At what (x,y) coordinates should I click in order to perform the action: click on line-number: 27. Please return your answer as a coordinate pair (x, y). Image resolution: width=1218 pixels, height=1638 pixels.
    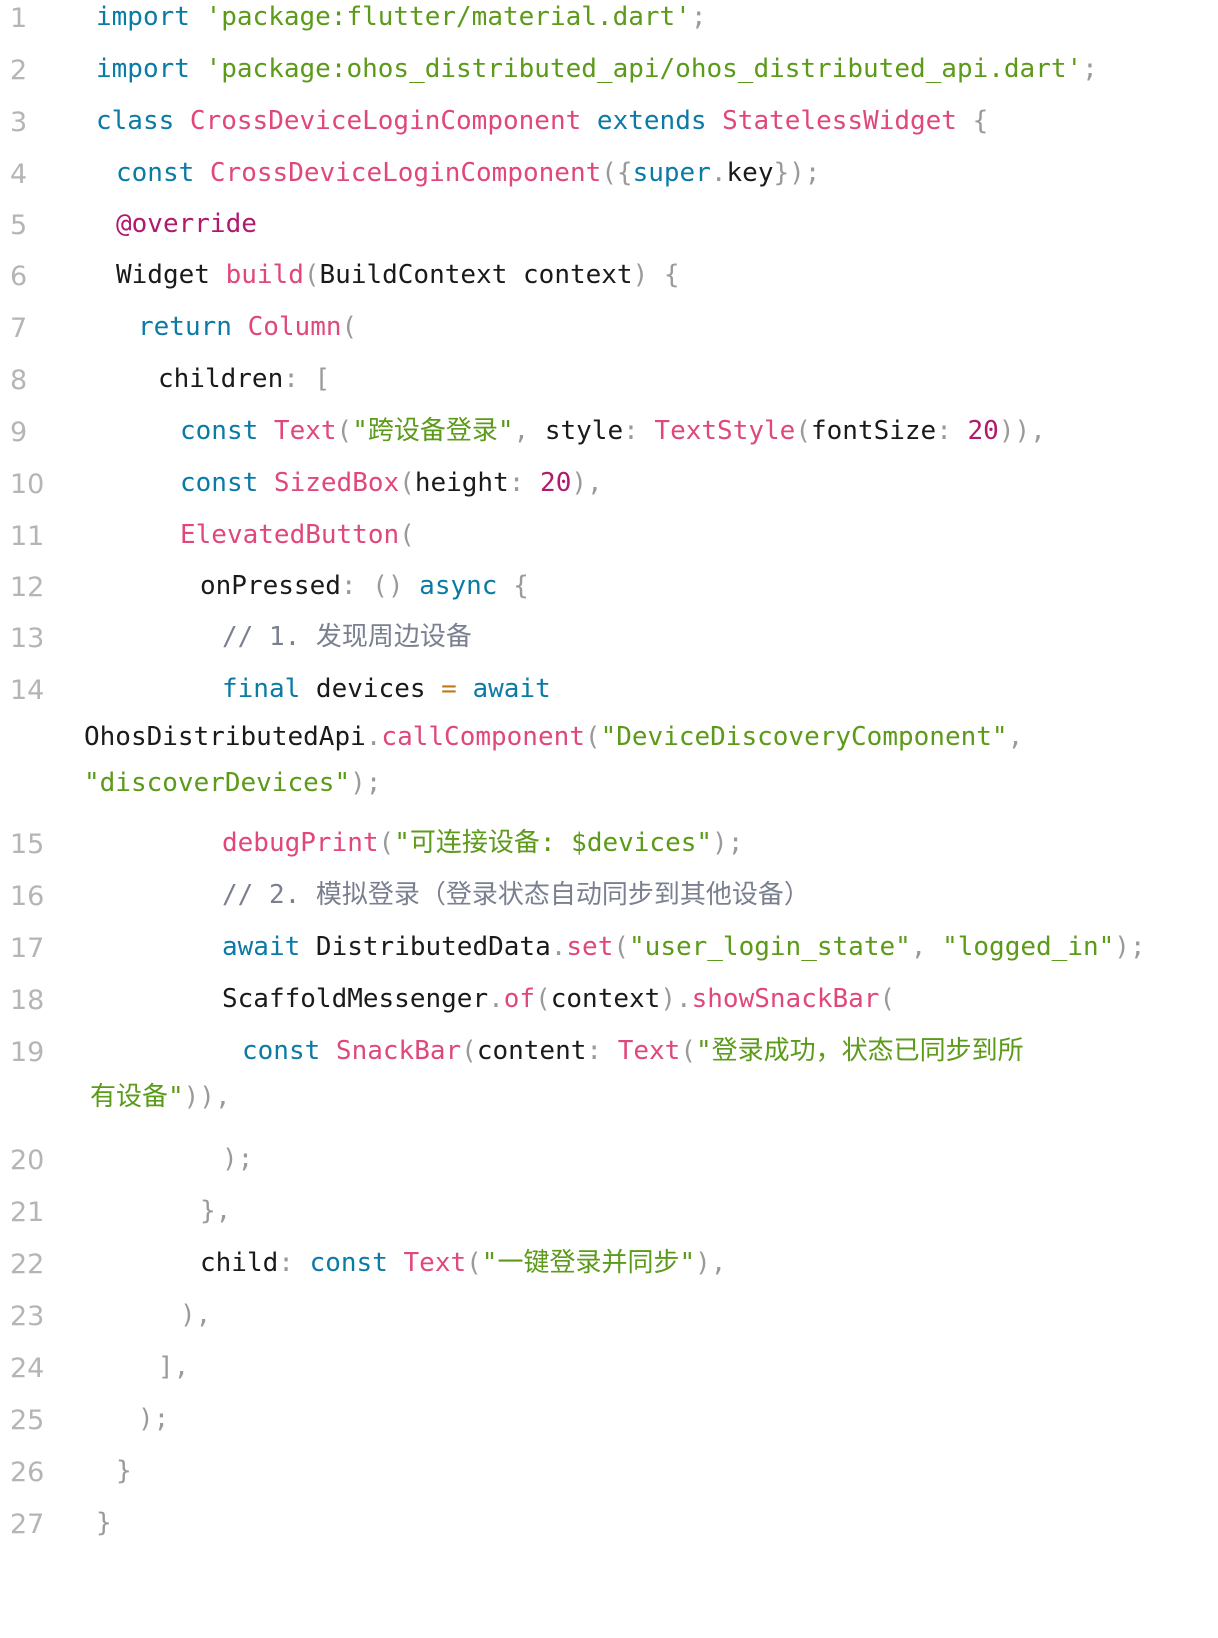
    Looking at the image, I should click on (27, 1524).